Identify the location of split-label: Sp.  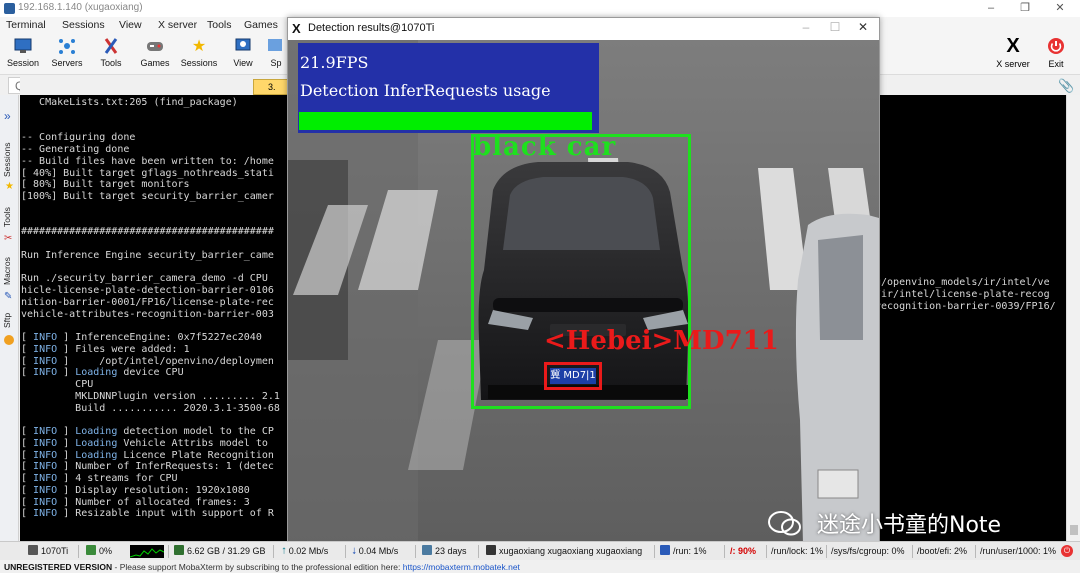
(276, 63).